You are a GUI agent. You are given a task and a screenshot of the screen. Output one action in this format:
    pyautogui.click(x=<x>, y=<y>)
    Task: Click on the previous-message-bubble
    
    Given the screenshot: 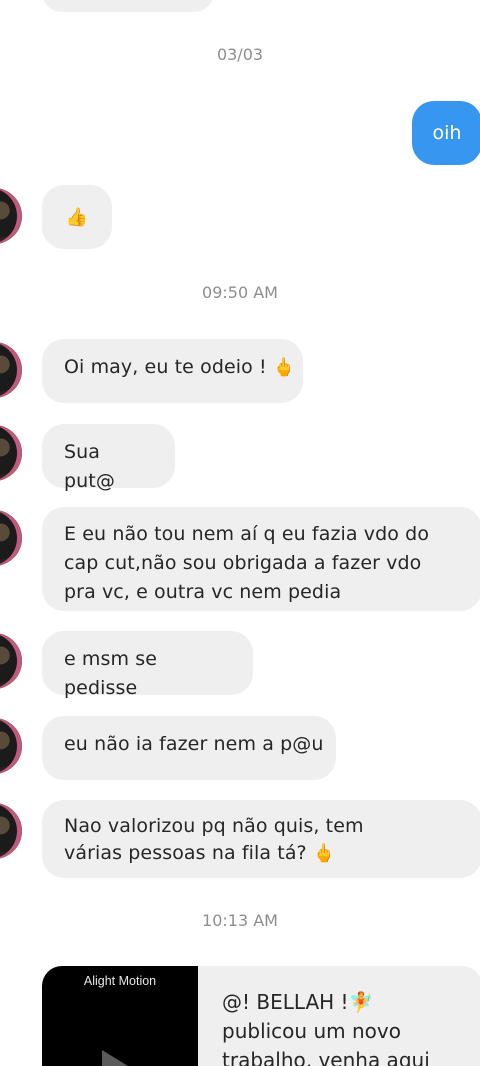 What is the action you would take?
    pyautogui.click(x=128, y=6)
    